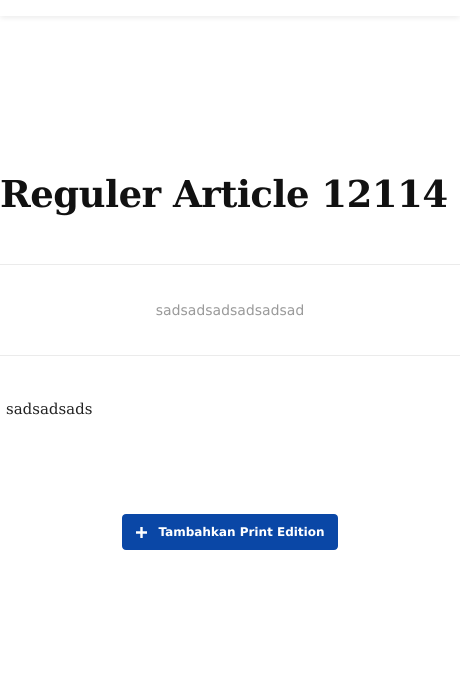 The width and height of the screenshot is (460, 690). What do you see at coordinates (224, 194) in the screenshot?
I see `article-title: Reguler Article 12114` at bounding box center [224, 194].